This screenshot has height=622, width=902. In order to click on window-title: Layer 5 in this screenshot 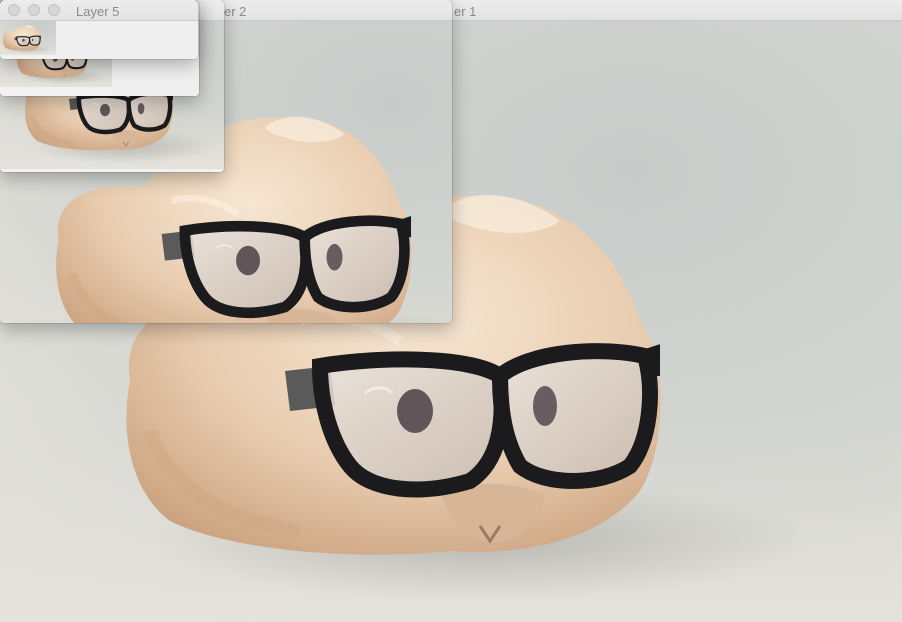, I will do `click(98, 11)`.